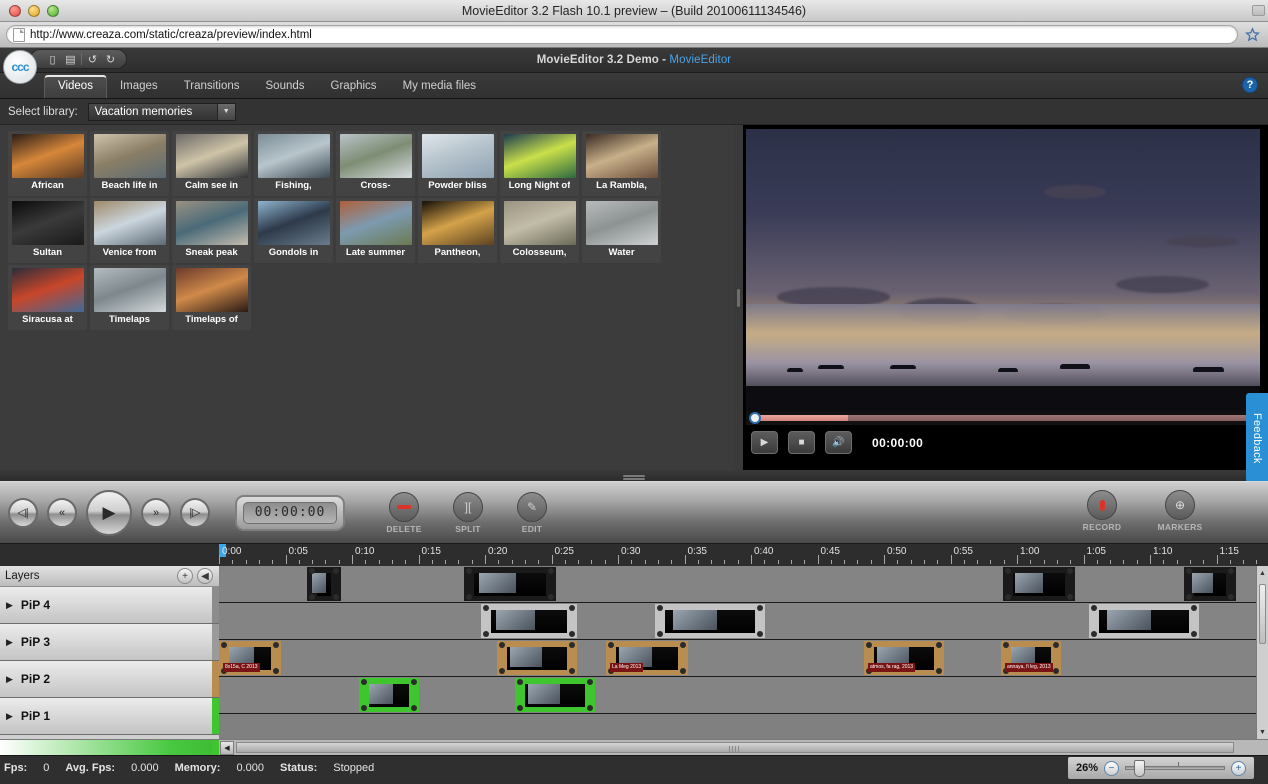 This screenshot has width=1268, height=784. What do you see at coordinates (838, 442) in the screenshot?
I see `volume-icon: 🔊` at bounding box center [838, 442].